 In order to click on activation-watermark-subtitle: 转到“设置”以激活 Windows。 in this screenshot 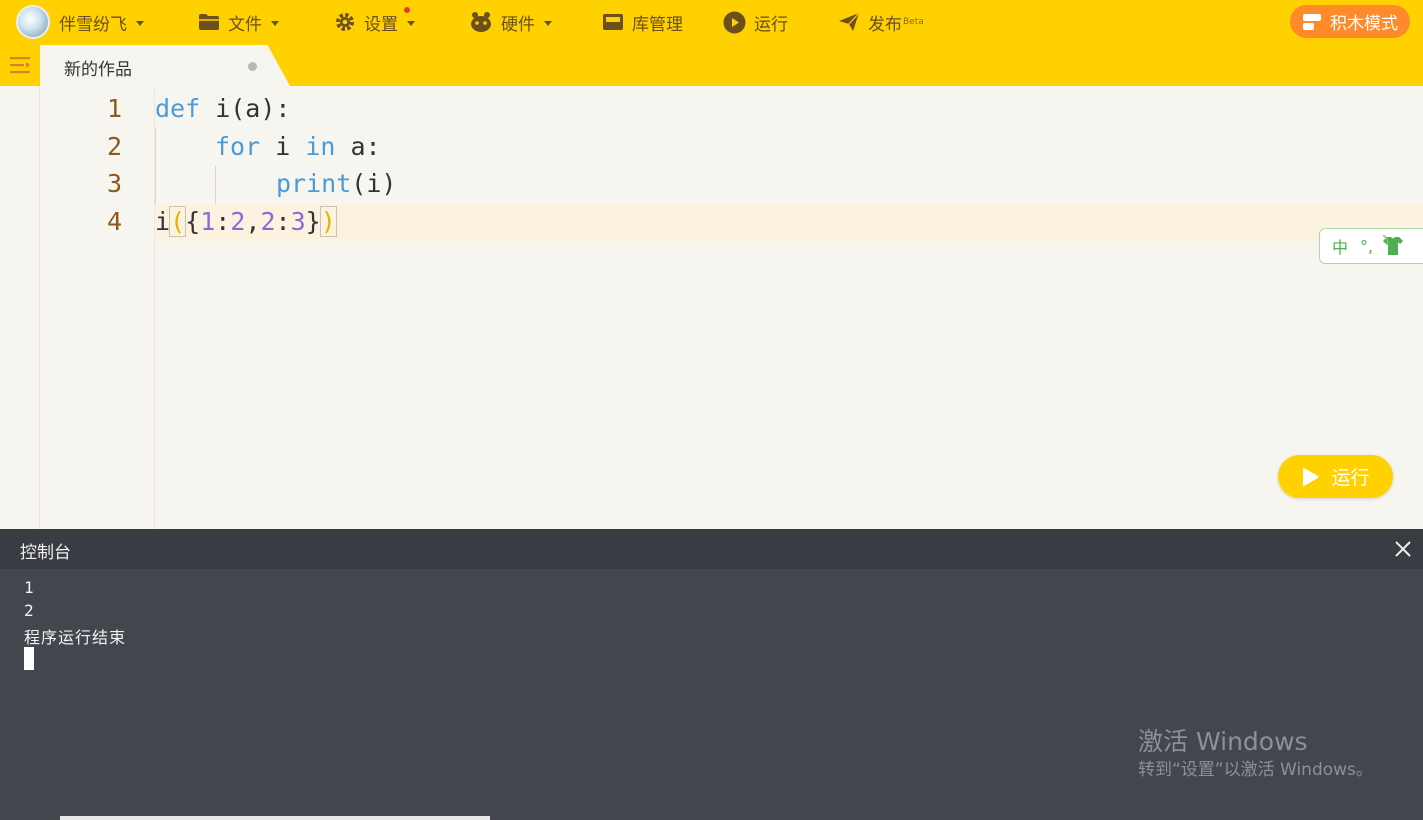, I will do `click(1255, 770)`.